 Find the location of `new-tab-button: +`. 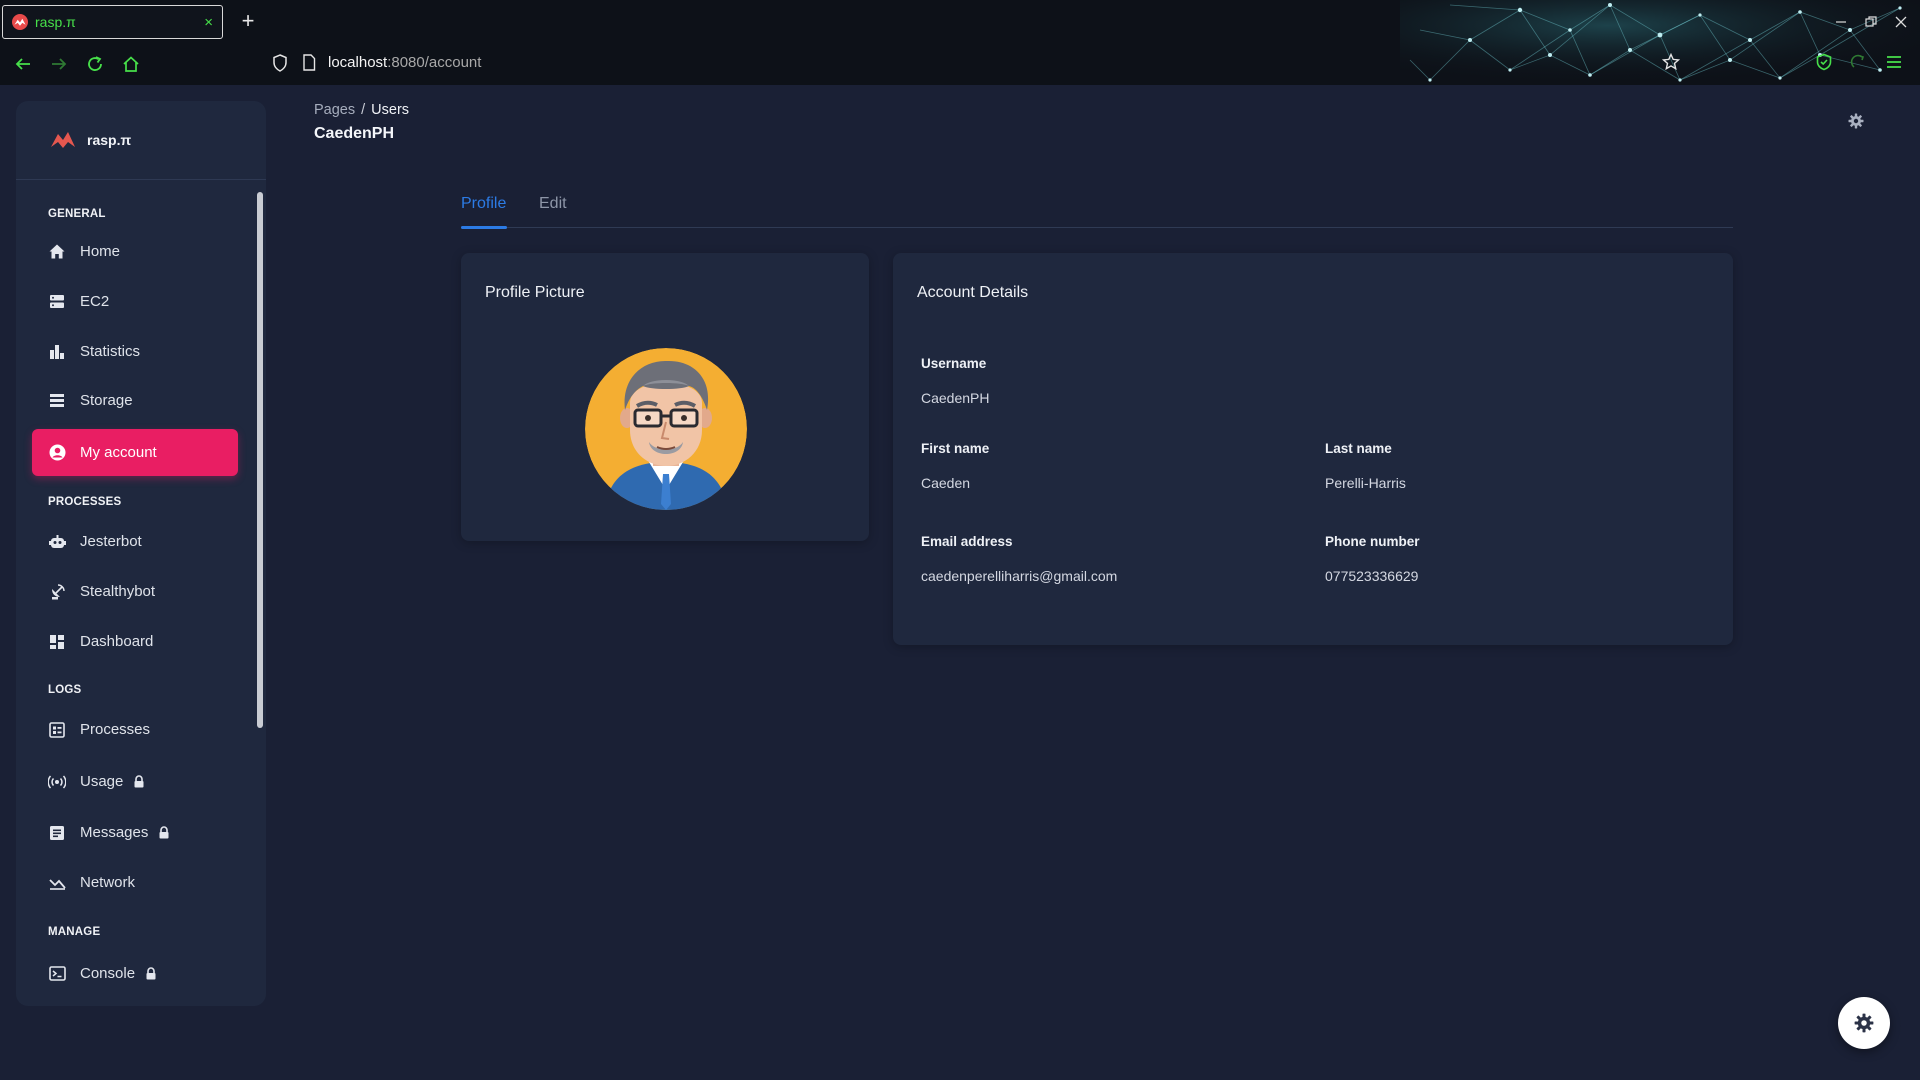

new-tab-button: + is located at coordinates (248, 21).